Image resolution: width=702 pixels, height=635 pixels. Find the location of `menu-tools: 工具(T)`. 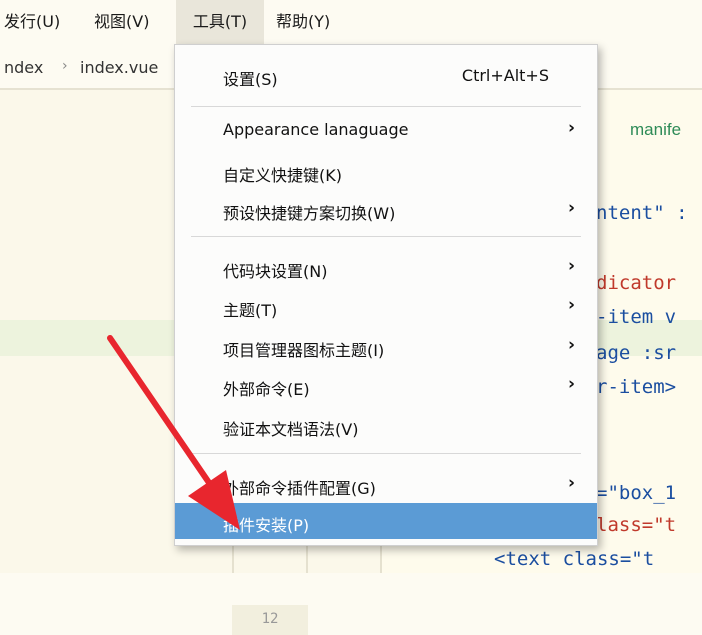

menu-tools: 工具(T) is located at coordinates (220, 22).